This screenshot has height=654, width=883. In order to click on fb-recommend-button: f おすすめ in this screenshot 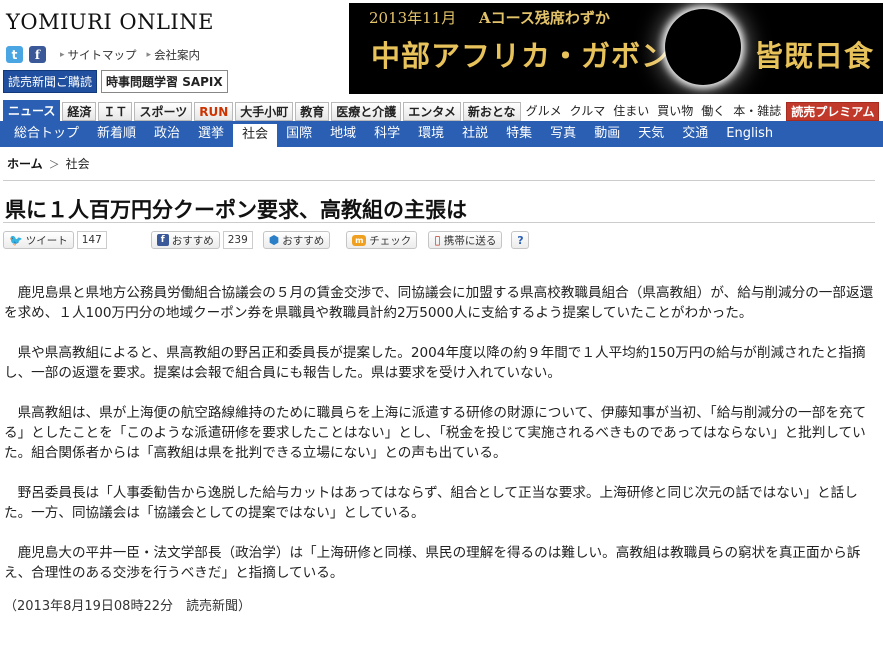, I will do `click(185, 240)`.